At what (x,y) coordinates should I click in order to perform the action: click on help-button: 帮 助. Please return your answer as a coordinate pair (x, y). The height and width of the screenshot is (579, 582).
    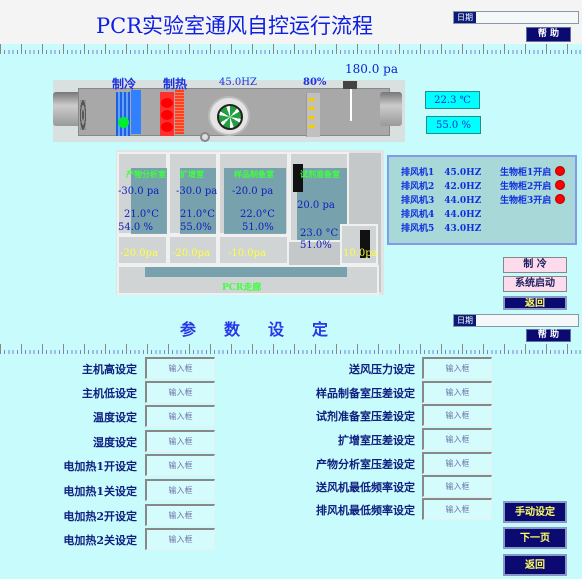
    Looking at the image, I should click on (548, 34).